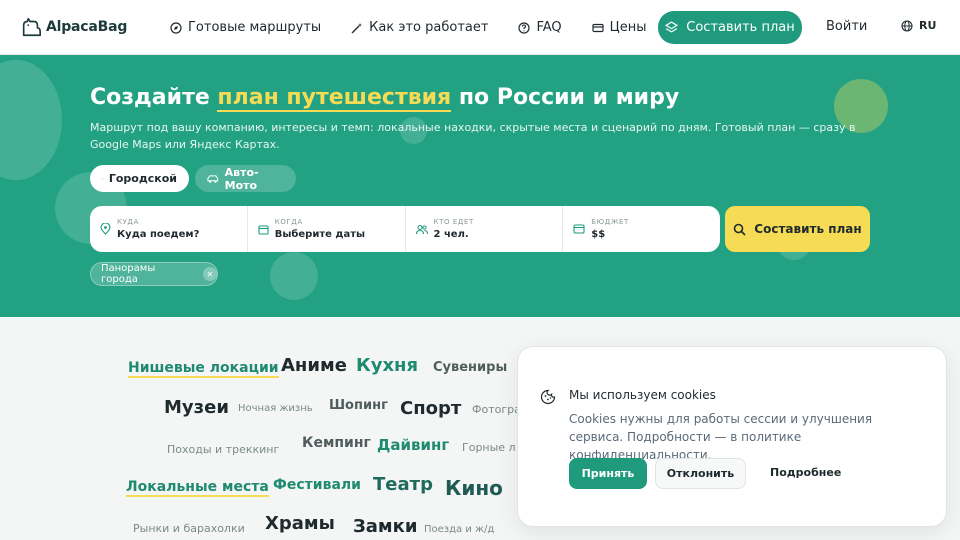  I want to click on tag-item: Замки, so click(385, 526).